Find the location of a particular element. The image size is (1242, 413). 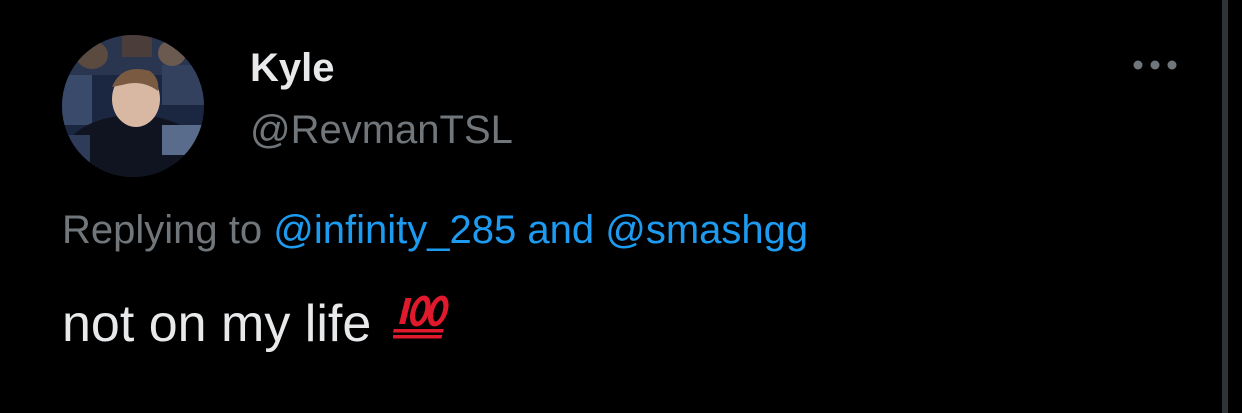

display-name: Kyle is located at coordinates (292, 68).